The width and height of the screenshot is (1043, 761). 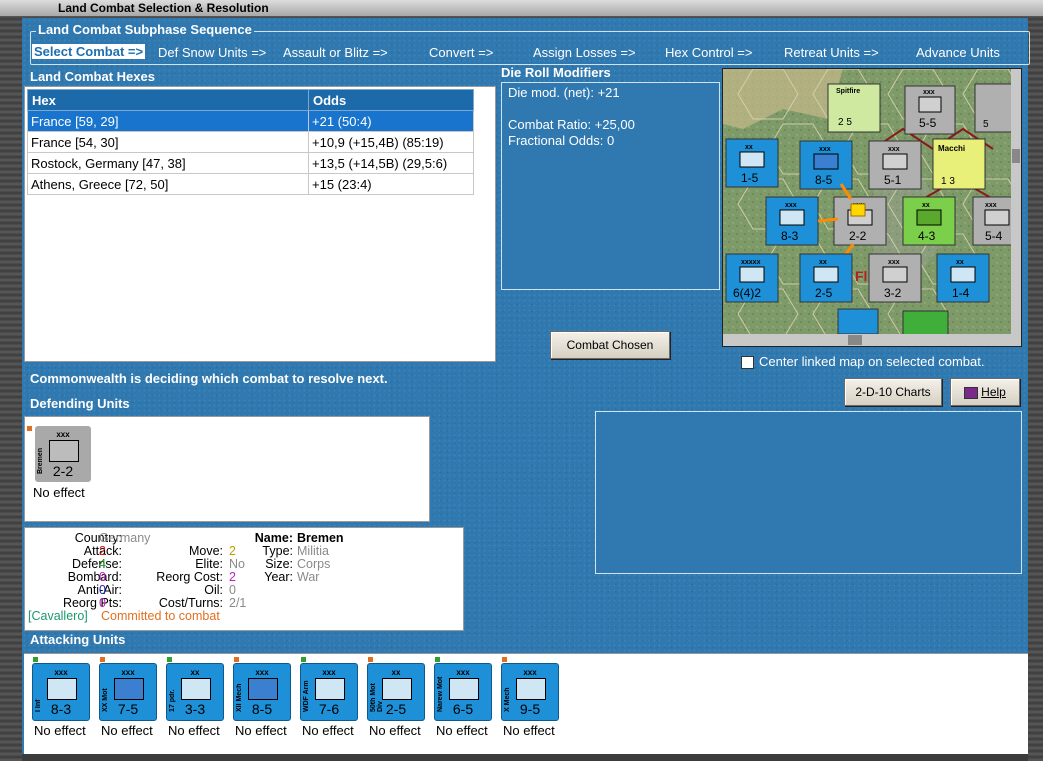 I want to click on attacking-unit-counter: xx 50th Mot Div 2-5, so click(x=396, y=692).